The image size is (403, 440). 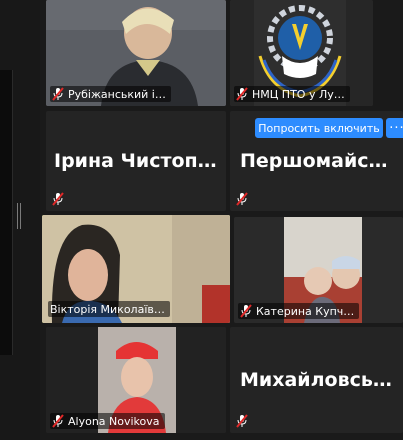 What do you see at coordinates (19, 216) in the screenshot?
I see `resize-handle` at bounding box center [19, 216].